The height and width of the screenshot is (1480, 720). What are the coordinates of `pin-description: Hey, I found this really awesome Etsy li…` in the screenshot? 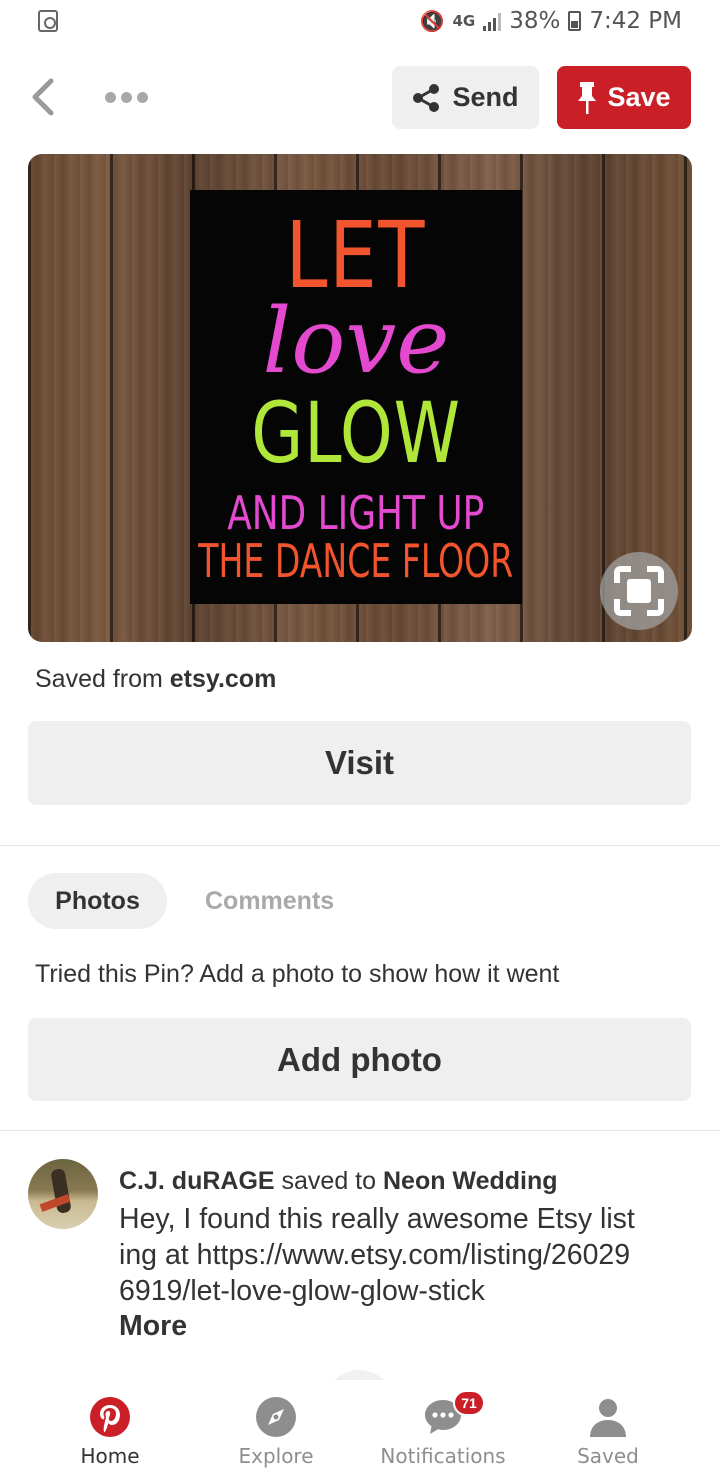 It's located at (377, 1255).